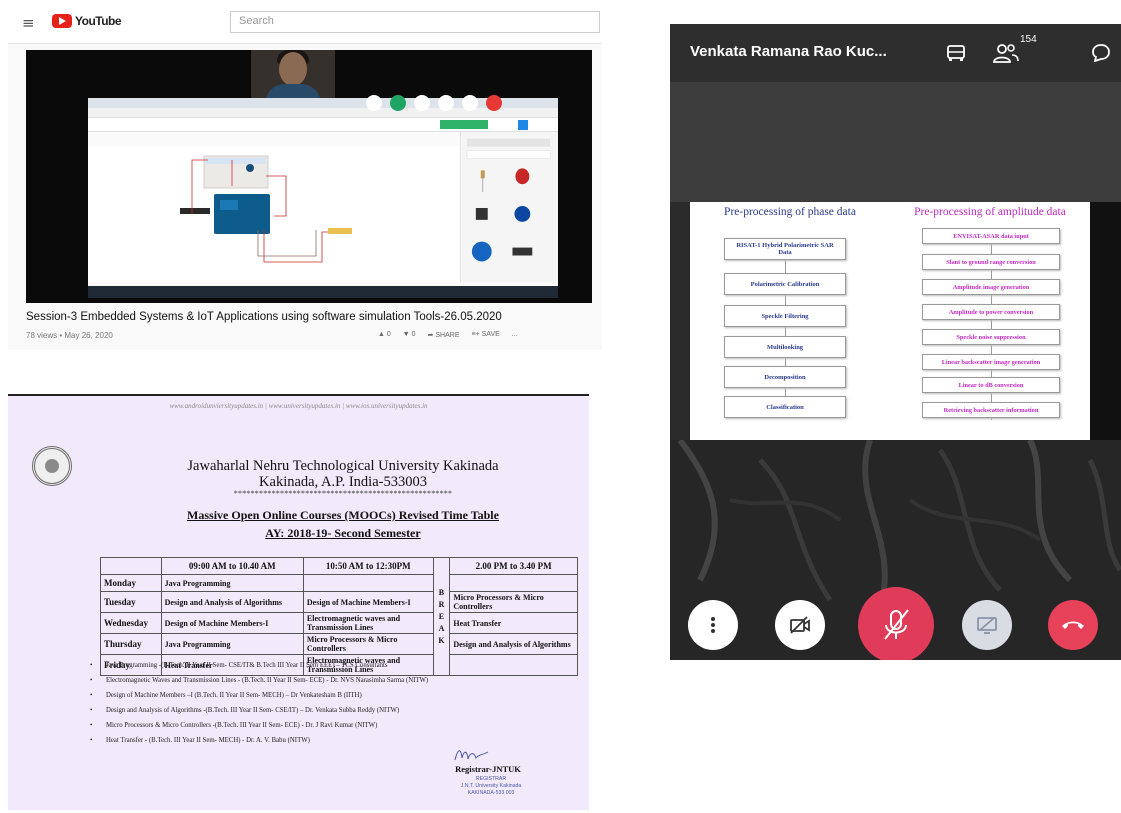 This screenshot has width=1121, height=813. I want to click on youtube-logo: YouTube, so click(87, 21).